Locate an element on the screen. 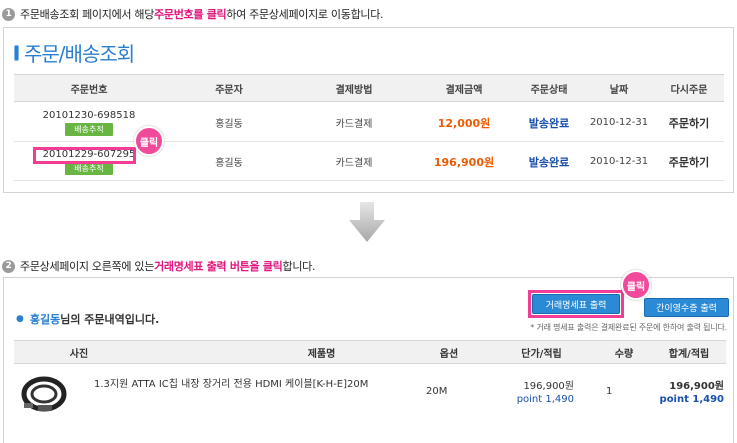 The image size is (737, 443). click-callout-2: 클릭 is located at coordinates (636, 285).